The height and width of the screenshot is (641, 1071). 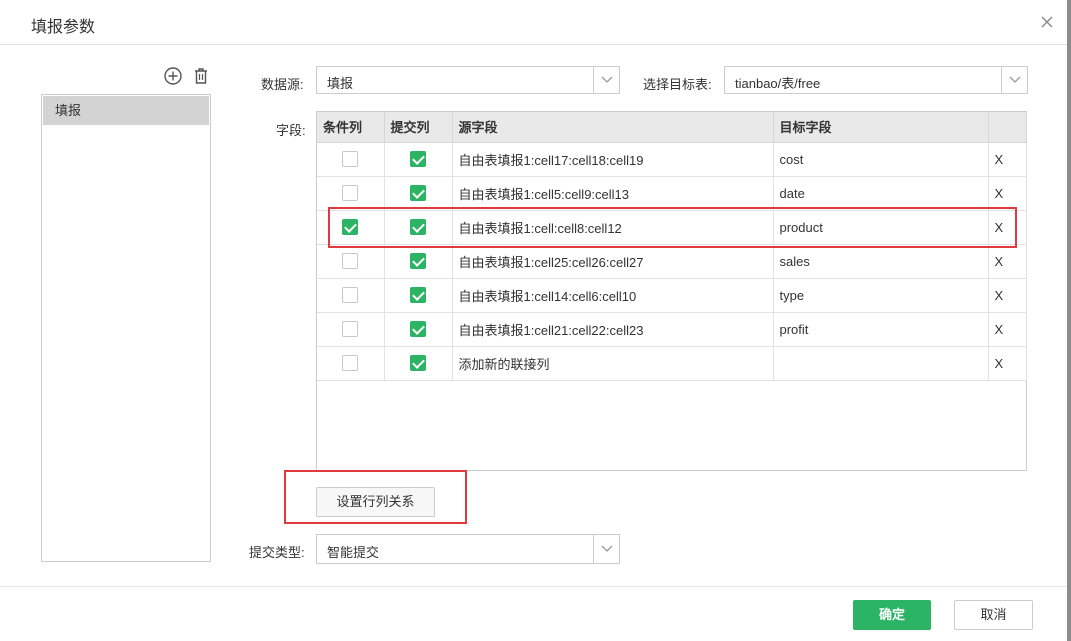 I want to click on target-field-cell: profit, so click(x=881, y=329).